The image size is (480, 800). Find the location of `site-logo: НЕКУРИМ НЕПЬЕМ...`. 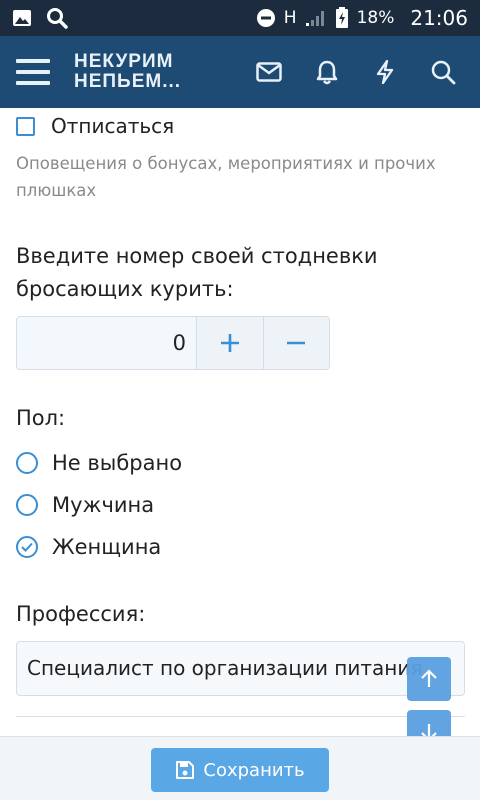

site-logo: НЕКУРИМ НЕПЬЕМ... is located at coordinates (127, 72).